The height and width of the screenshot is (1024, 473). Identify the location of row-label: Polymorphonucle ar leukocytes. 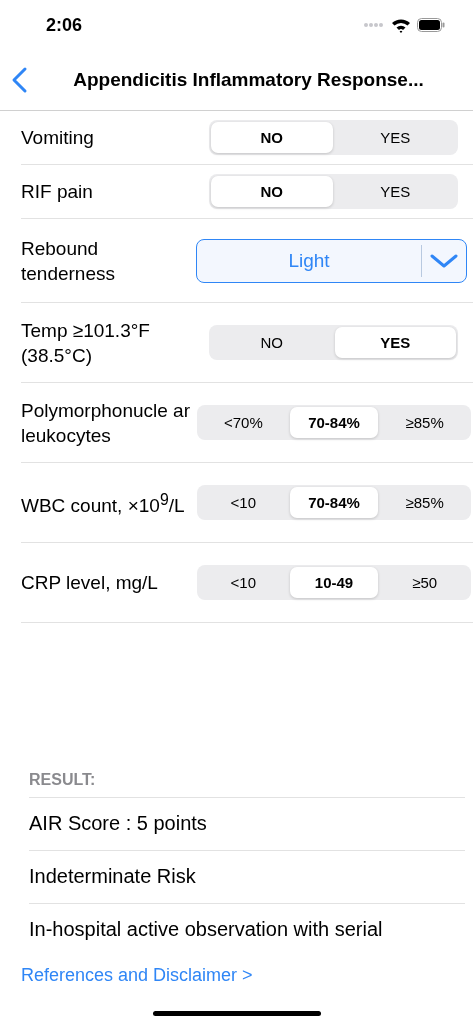
(106, 423).